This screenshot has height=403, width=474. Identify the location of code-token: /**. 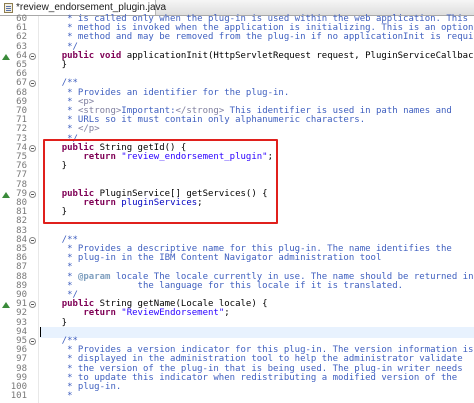
(59, 83).